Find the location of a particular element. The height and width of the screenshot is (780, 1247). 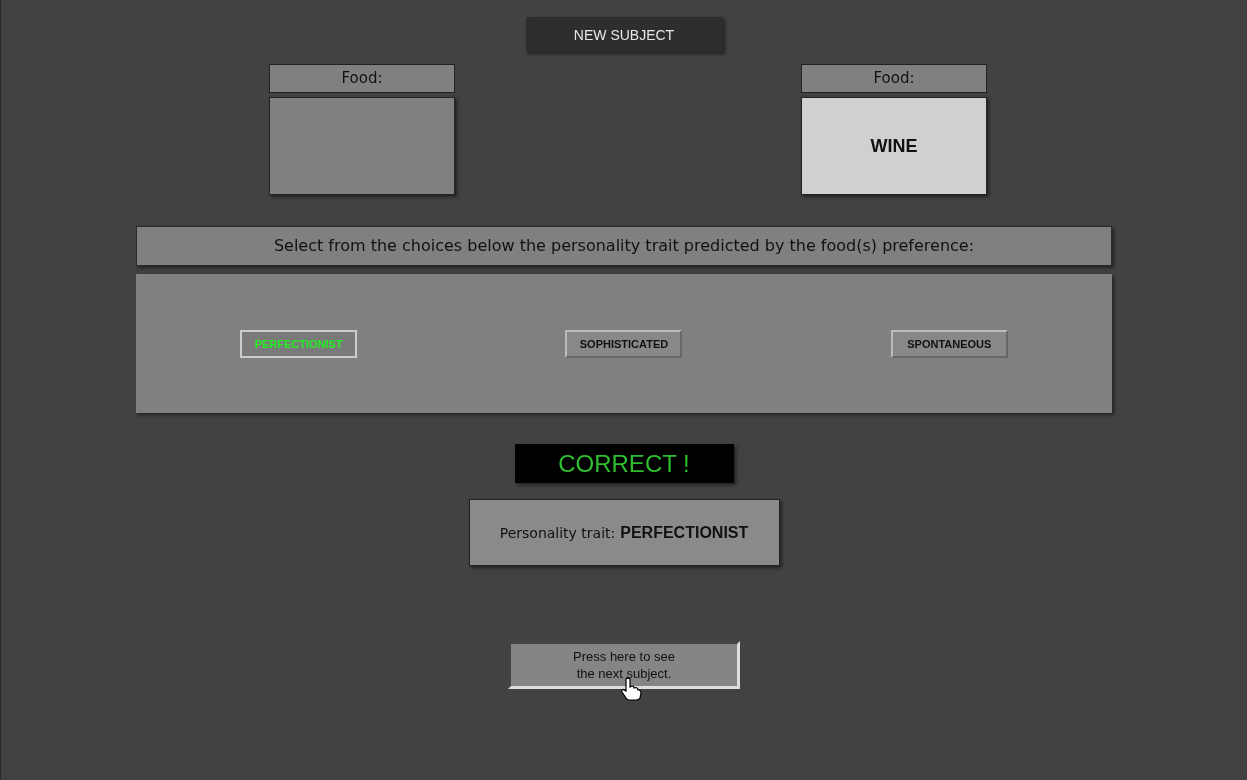

choice-button: PERFECTIONIST is located at coordinates (299, 343).